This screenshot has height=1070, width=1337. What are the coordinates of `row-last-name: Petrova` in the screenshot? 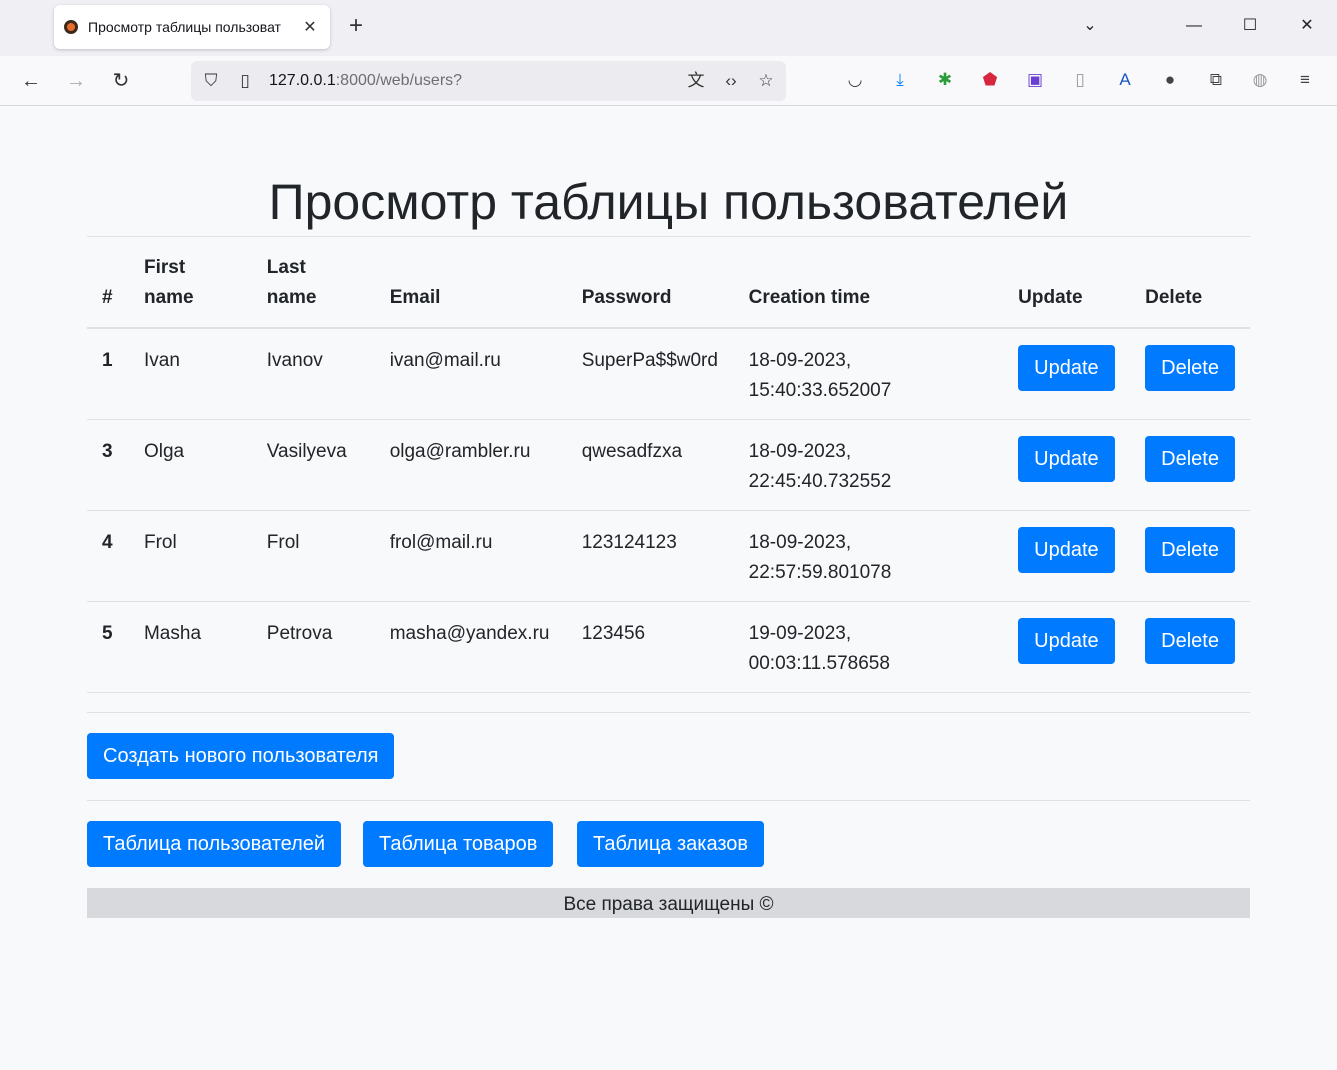 It's located at (313, 647).